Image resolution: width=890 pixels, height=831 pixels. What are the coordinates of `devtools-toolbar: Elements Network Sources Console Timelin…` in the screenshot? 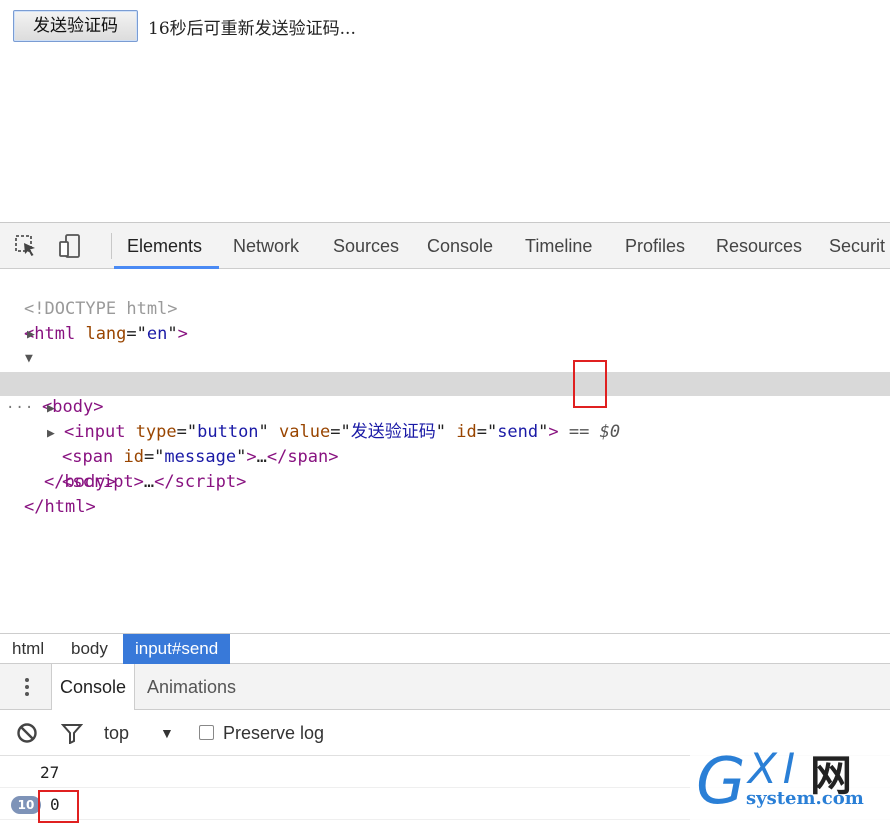 It's located at (445, 246).